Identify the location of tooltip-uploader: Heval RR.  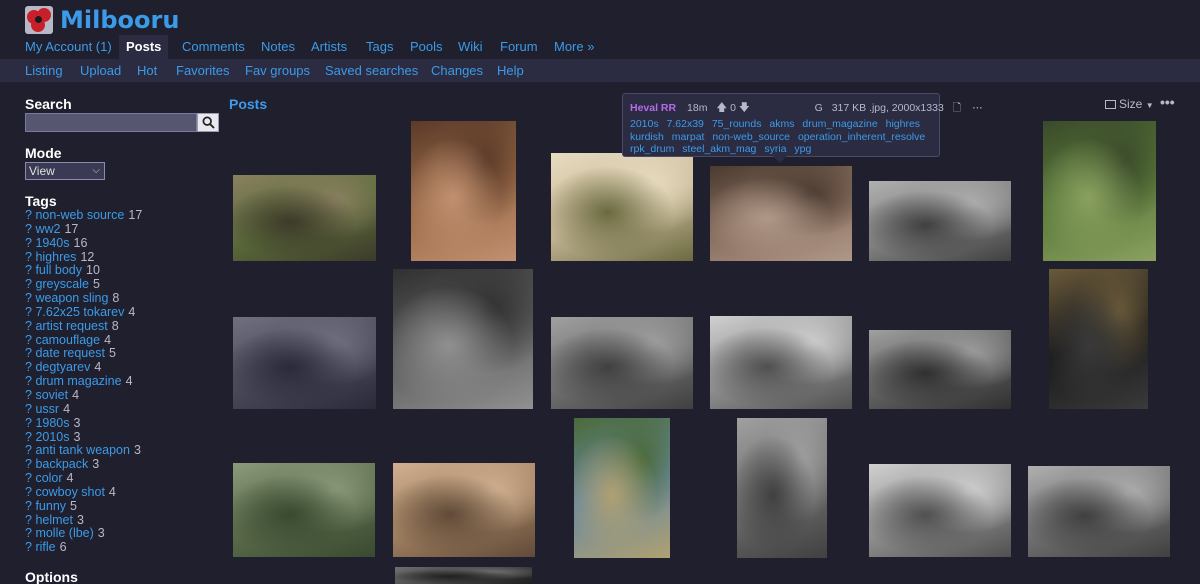
(653, 108).